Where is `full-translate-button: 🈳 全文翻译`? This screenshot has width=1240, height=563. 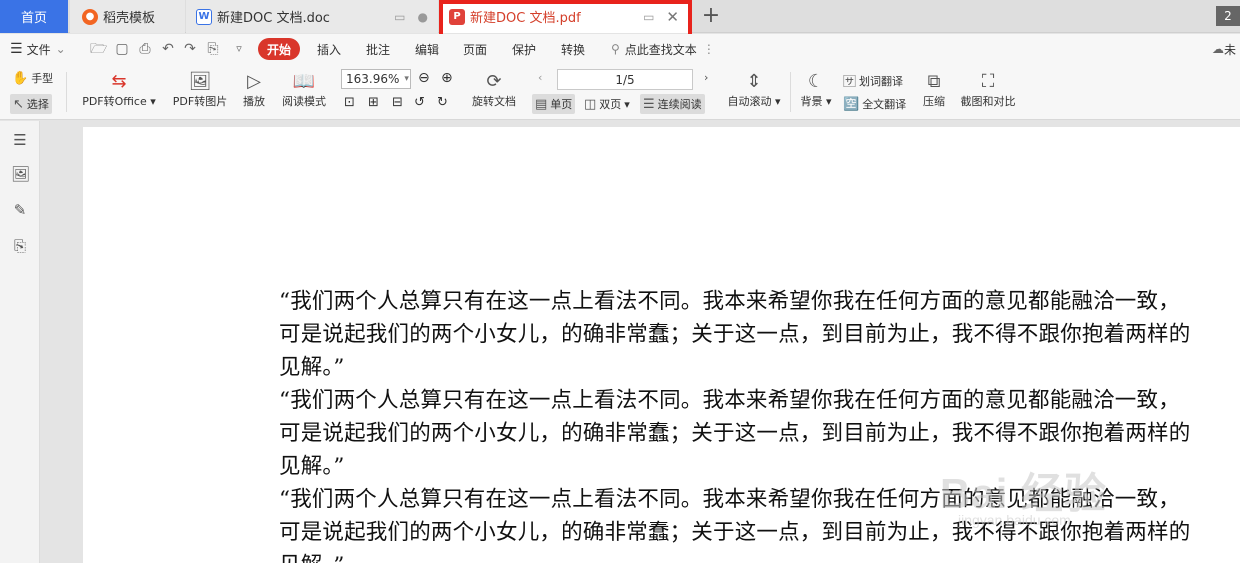
full-translate-button: 🈳 全文翻译 is located at coordinates (874, 104).